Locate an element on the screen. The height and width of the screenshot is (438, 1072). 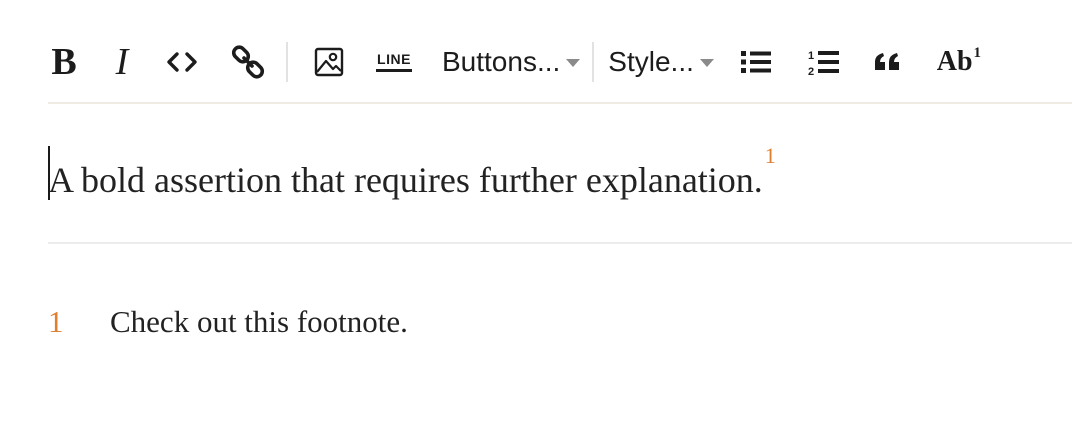
footnote-button: Ab1 is located at coordinates (959, 62).